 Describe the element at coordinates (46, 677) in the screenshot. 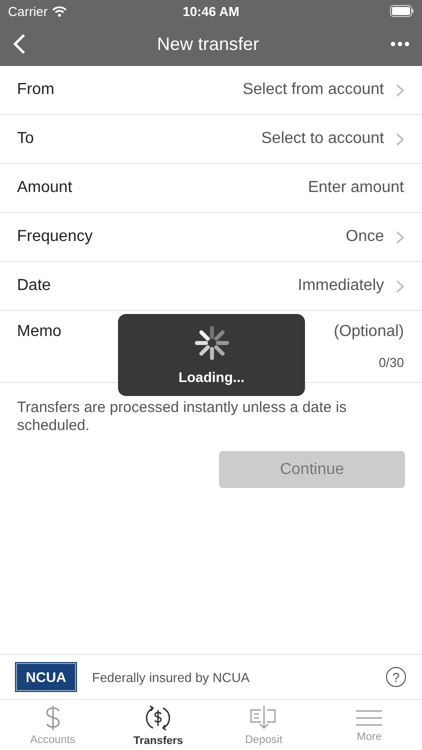

I see `ncua-badge: NCUA` at that location.